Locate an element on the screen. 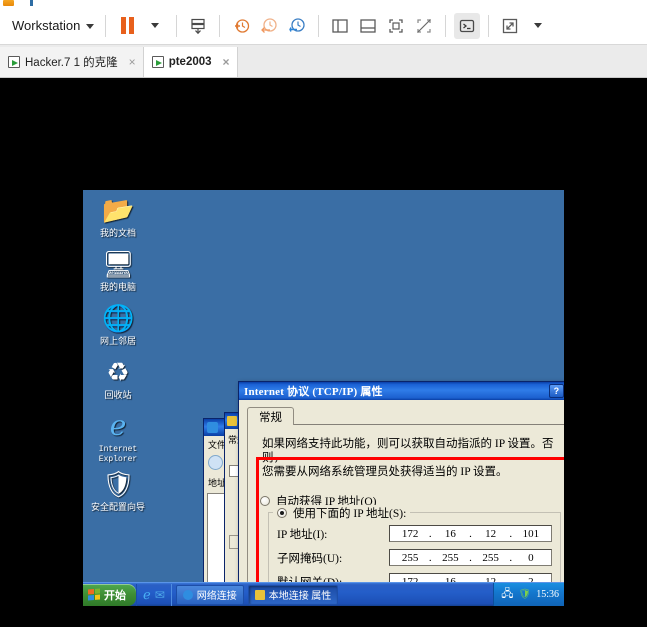  mask-octet-3: 255 is located at coordinates (490, 557).